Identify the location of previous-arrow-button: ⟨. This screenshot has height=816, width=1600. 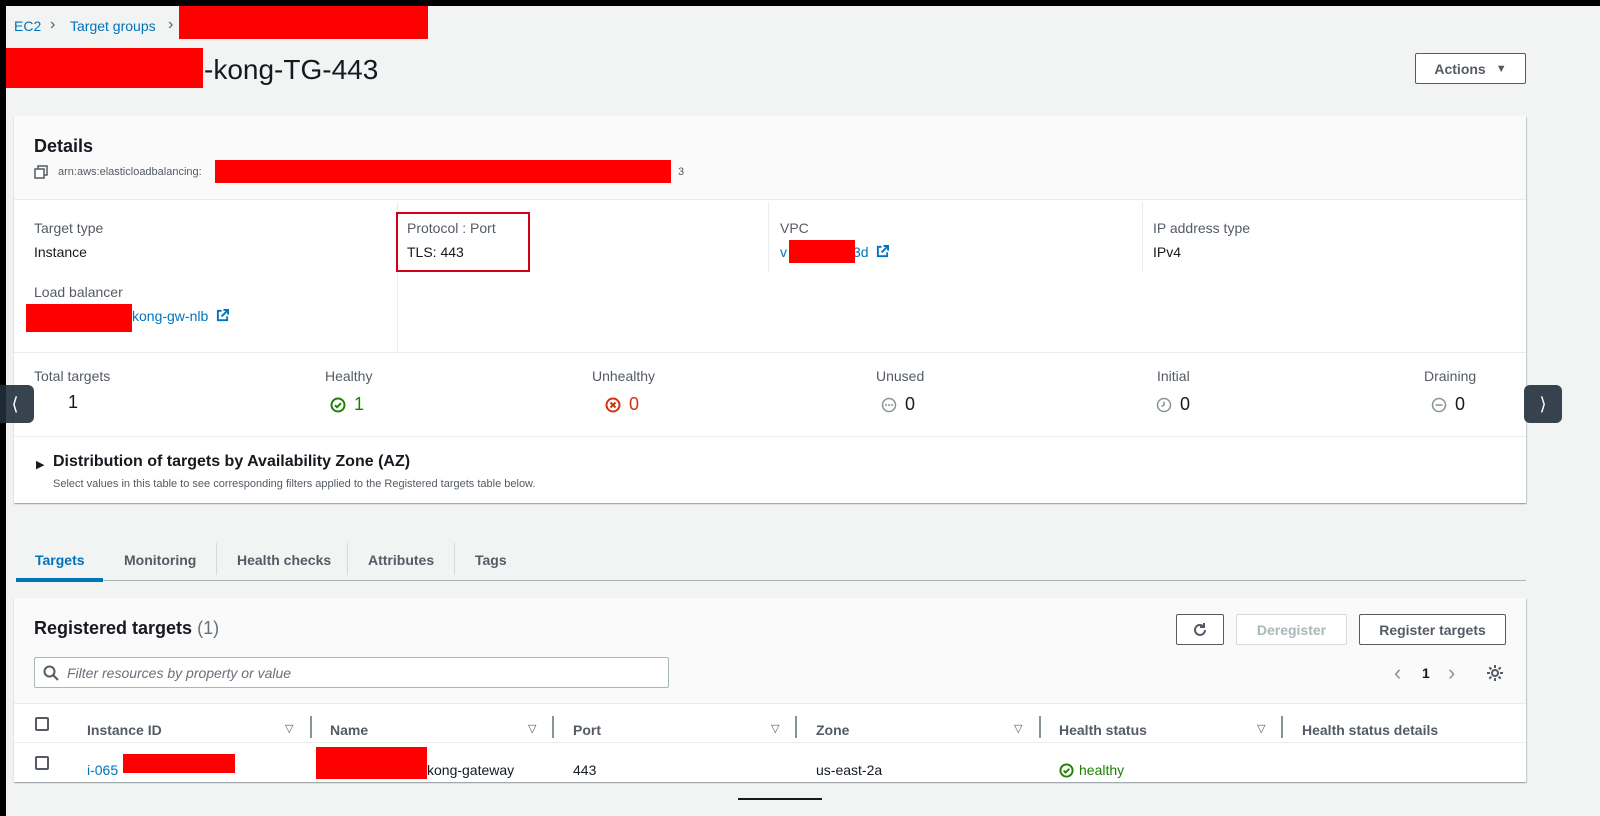
(17, 404).